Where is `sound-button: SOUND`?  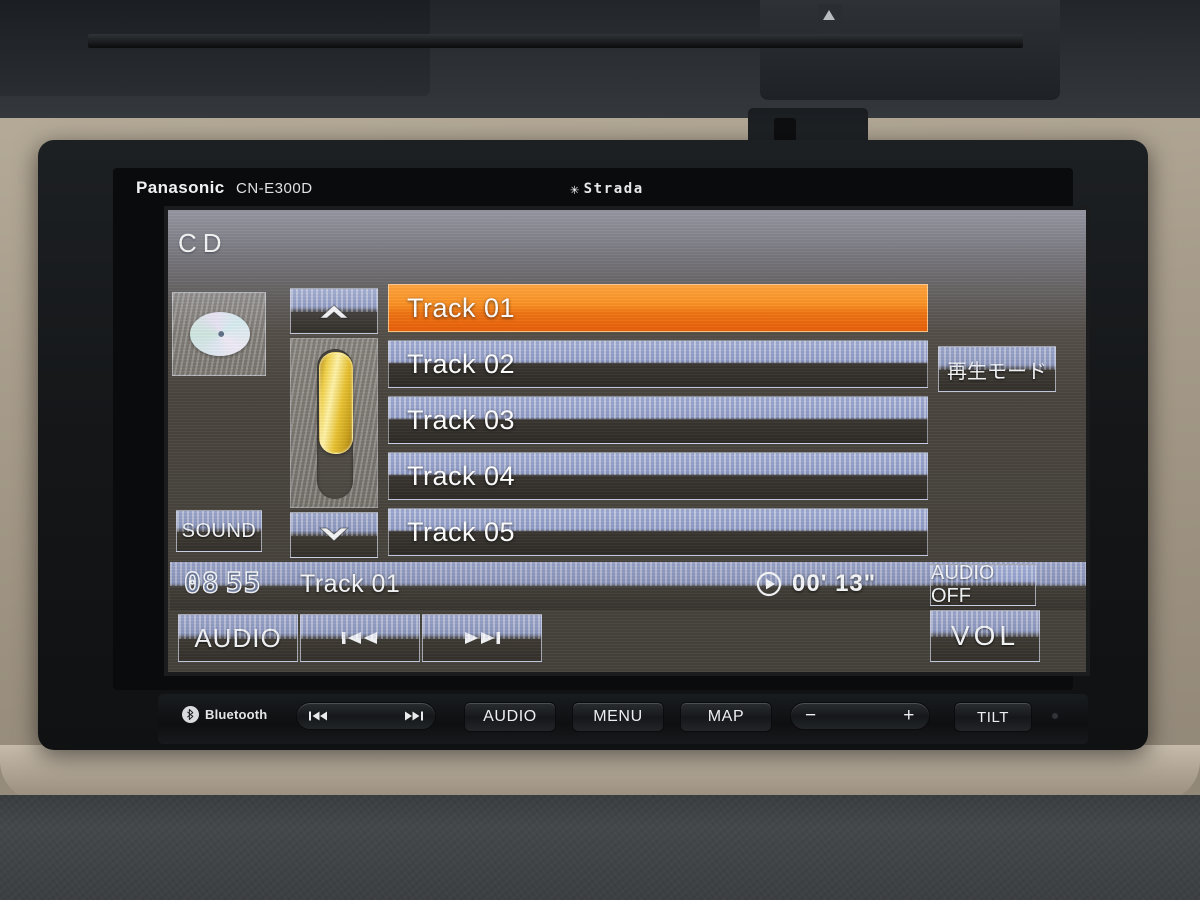
sound-button: SOUND is located at coordinates (219, 531).